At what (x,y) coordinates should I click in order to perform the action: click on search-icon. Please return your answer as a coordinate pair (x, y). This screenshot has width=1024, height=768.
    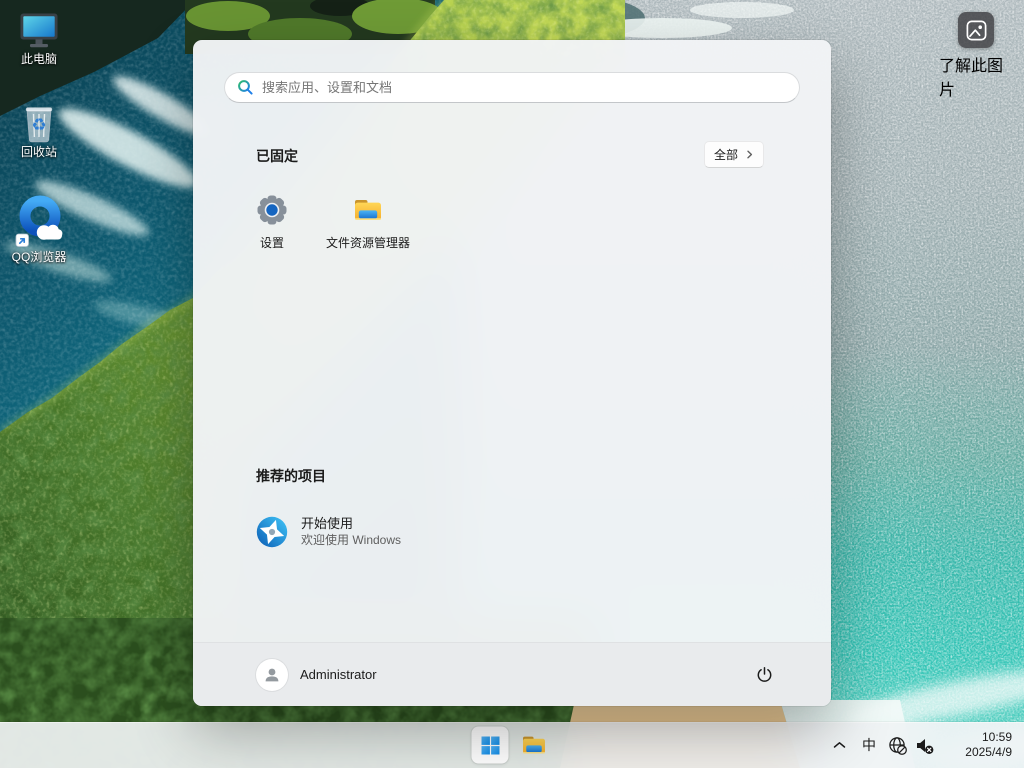
    Looking at the image, I should click on (245, 87).